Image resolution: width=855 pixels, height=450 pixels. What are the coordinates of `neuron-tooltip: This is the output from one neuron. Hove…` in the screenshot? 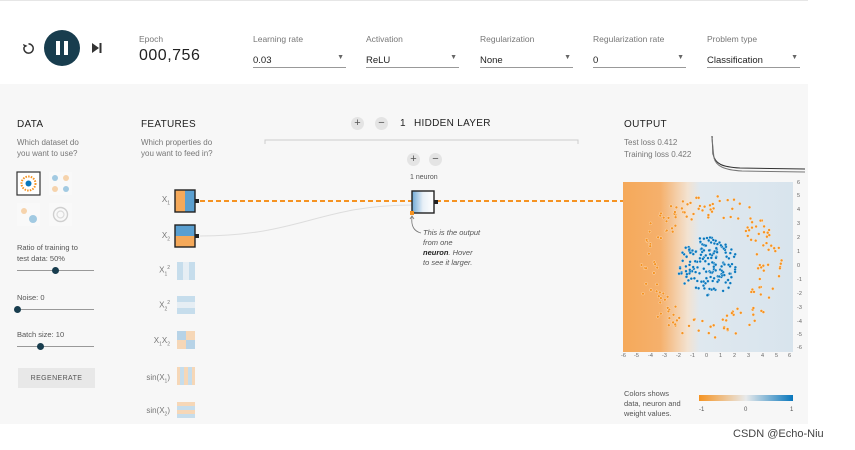 It's located at (458, 248).